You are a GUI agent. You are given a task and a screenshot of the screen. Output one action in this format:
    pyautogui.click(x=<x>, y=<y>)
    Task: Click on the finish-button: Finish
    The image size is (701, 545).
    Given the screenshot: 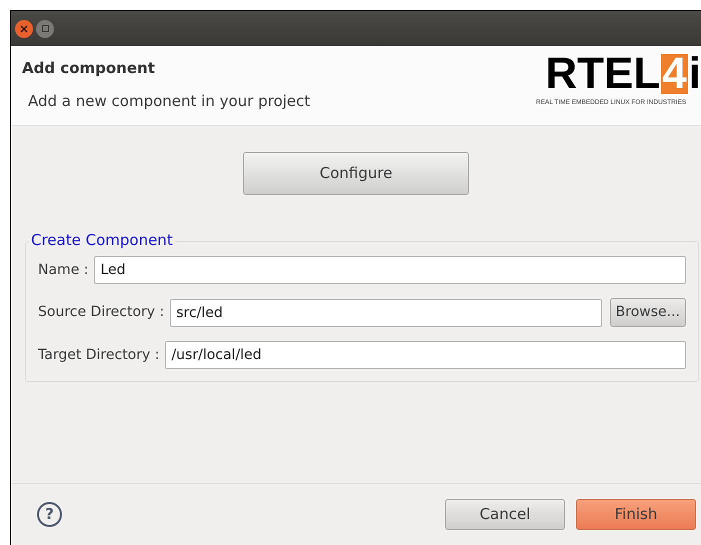 What is the action you would take?
    pyautogui.click(x=636, y=514)
    